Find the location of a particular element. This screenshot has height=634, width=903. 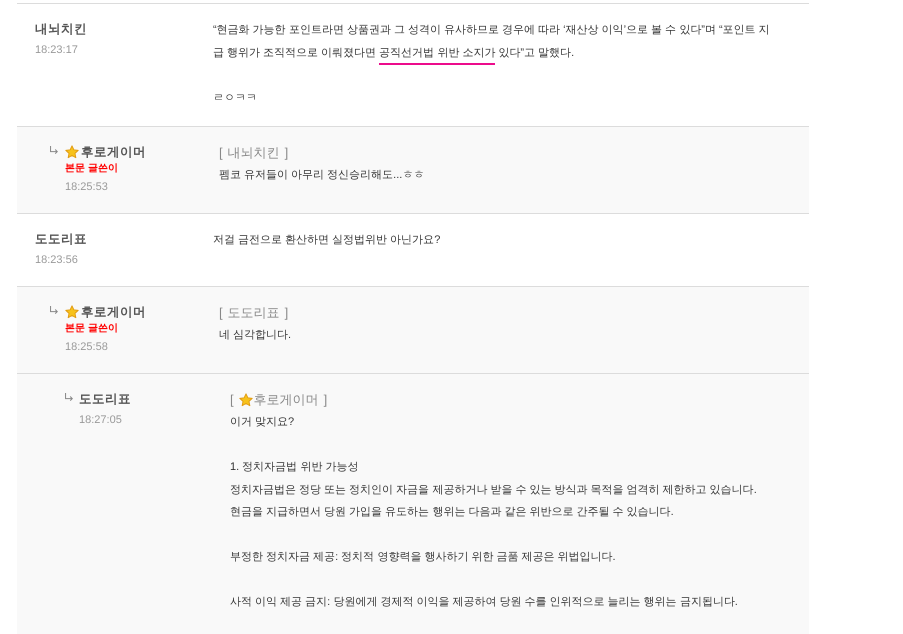

reply-target-name: 후로게이머 is located at coordinates (286, 399).